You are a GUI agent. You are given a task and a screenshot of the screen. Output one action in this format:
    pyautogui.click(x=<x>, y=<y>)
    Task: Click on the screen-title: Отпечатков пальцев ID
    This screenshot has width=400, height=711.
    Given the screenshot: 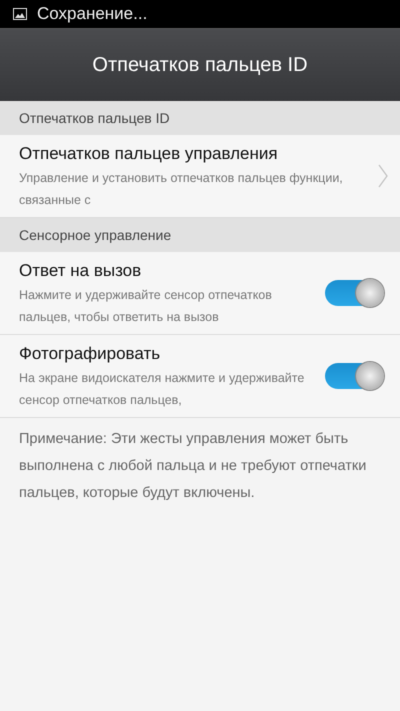 What is the action you would take?
    pyautogui.click(x=200, y=65)
    